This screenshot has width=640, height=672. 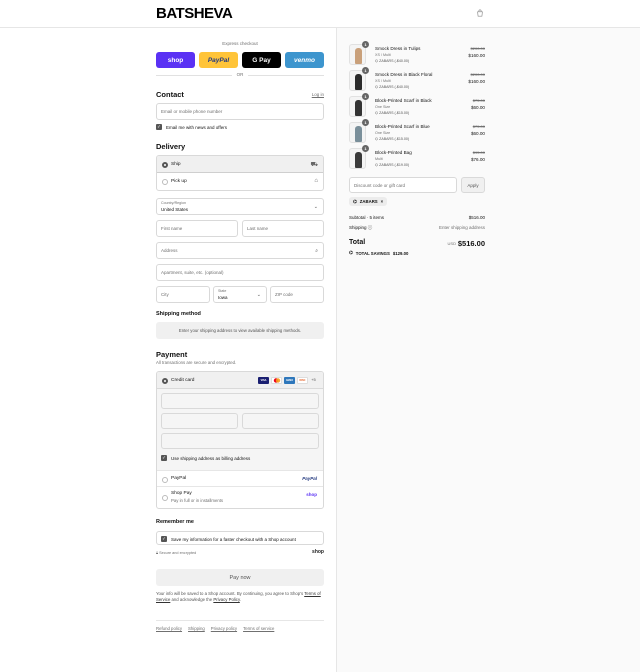 I want to click on more-cards-badge: +5, so click(x=313, y=379).